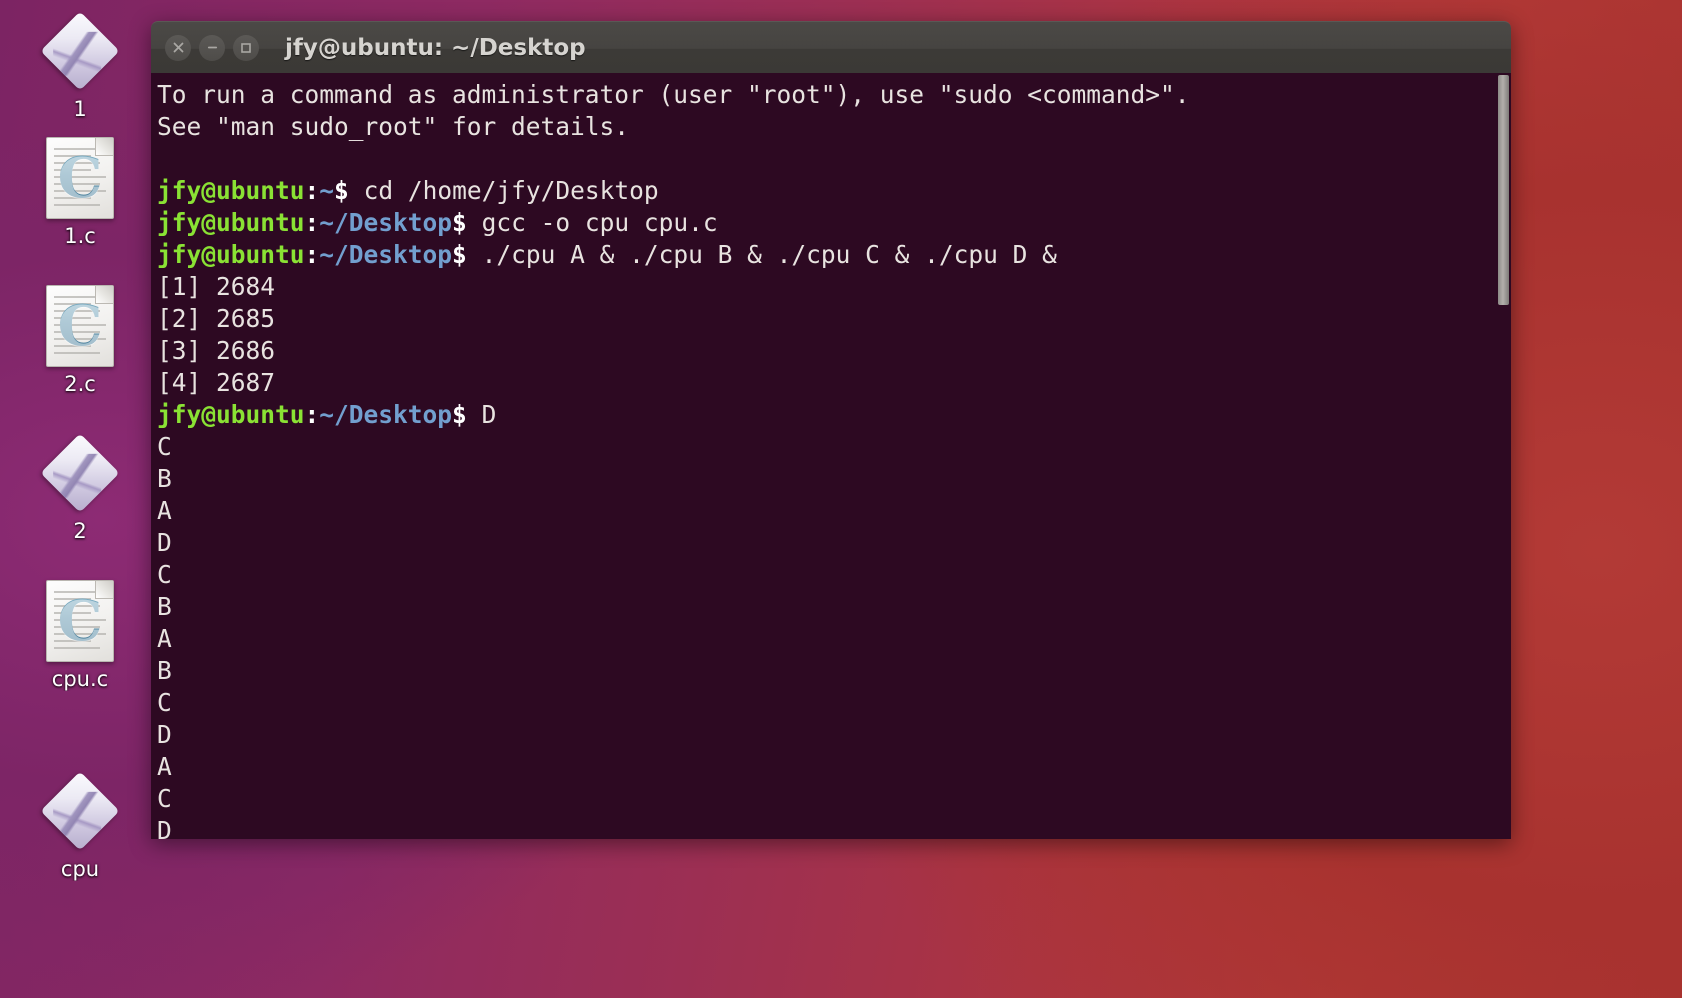 The height and width of the screenshot is (998, 1682). I want to click on prompt-path: ~, so click(327, 190).